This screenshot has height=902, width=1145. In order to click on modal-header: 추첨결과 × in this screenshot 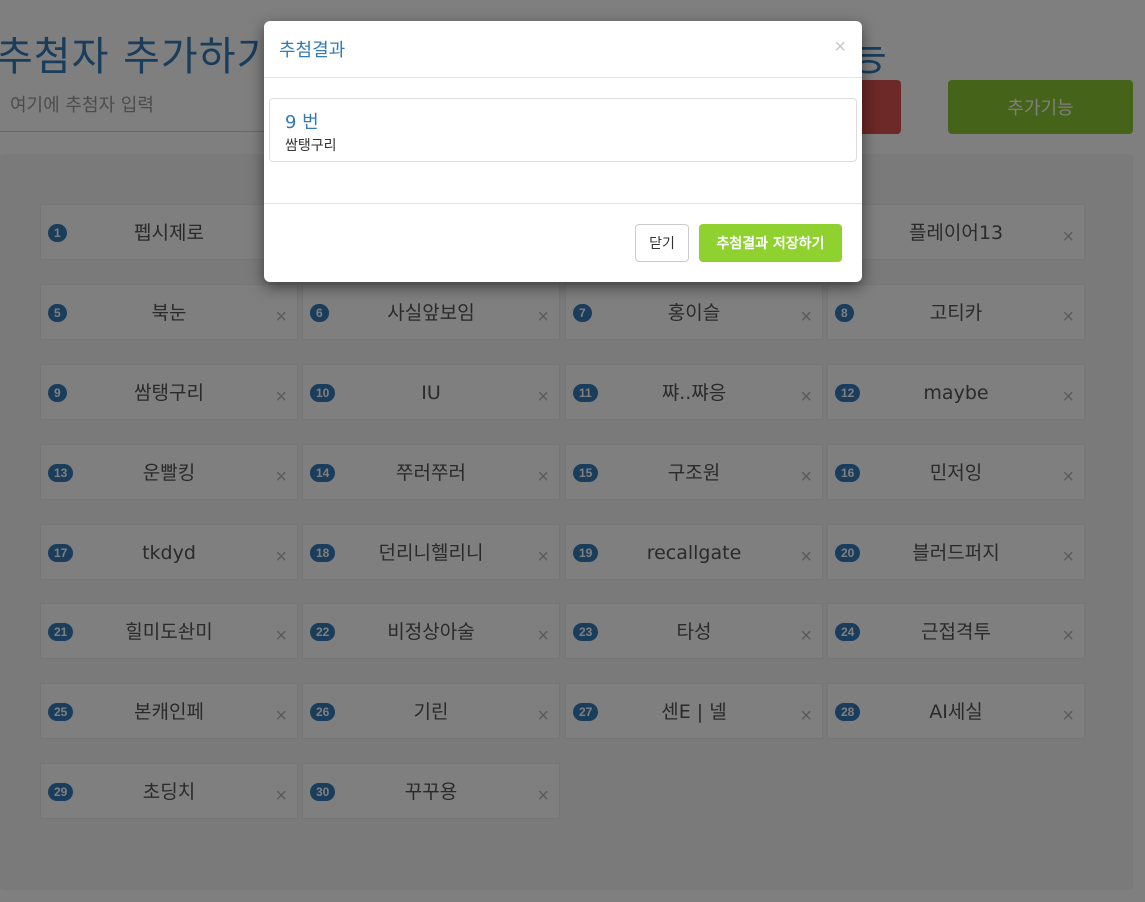, I will do `click(563, 49)`.